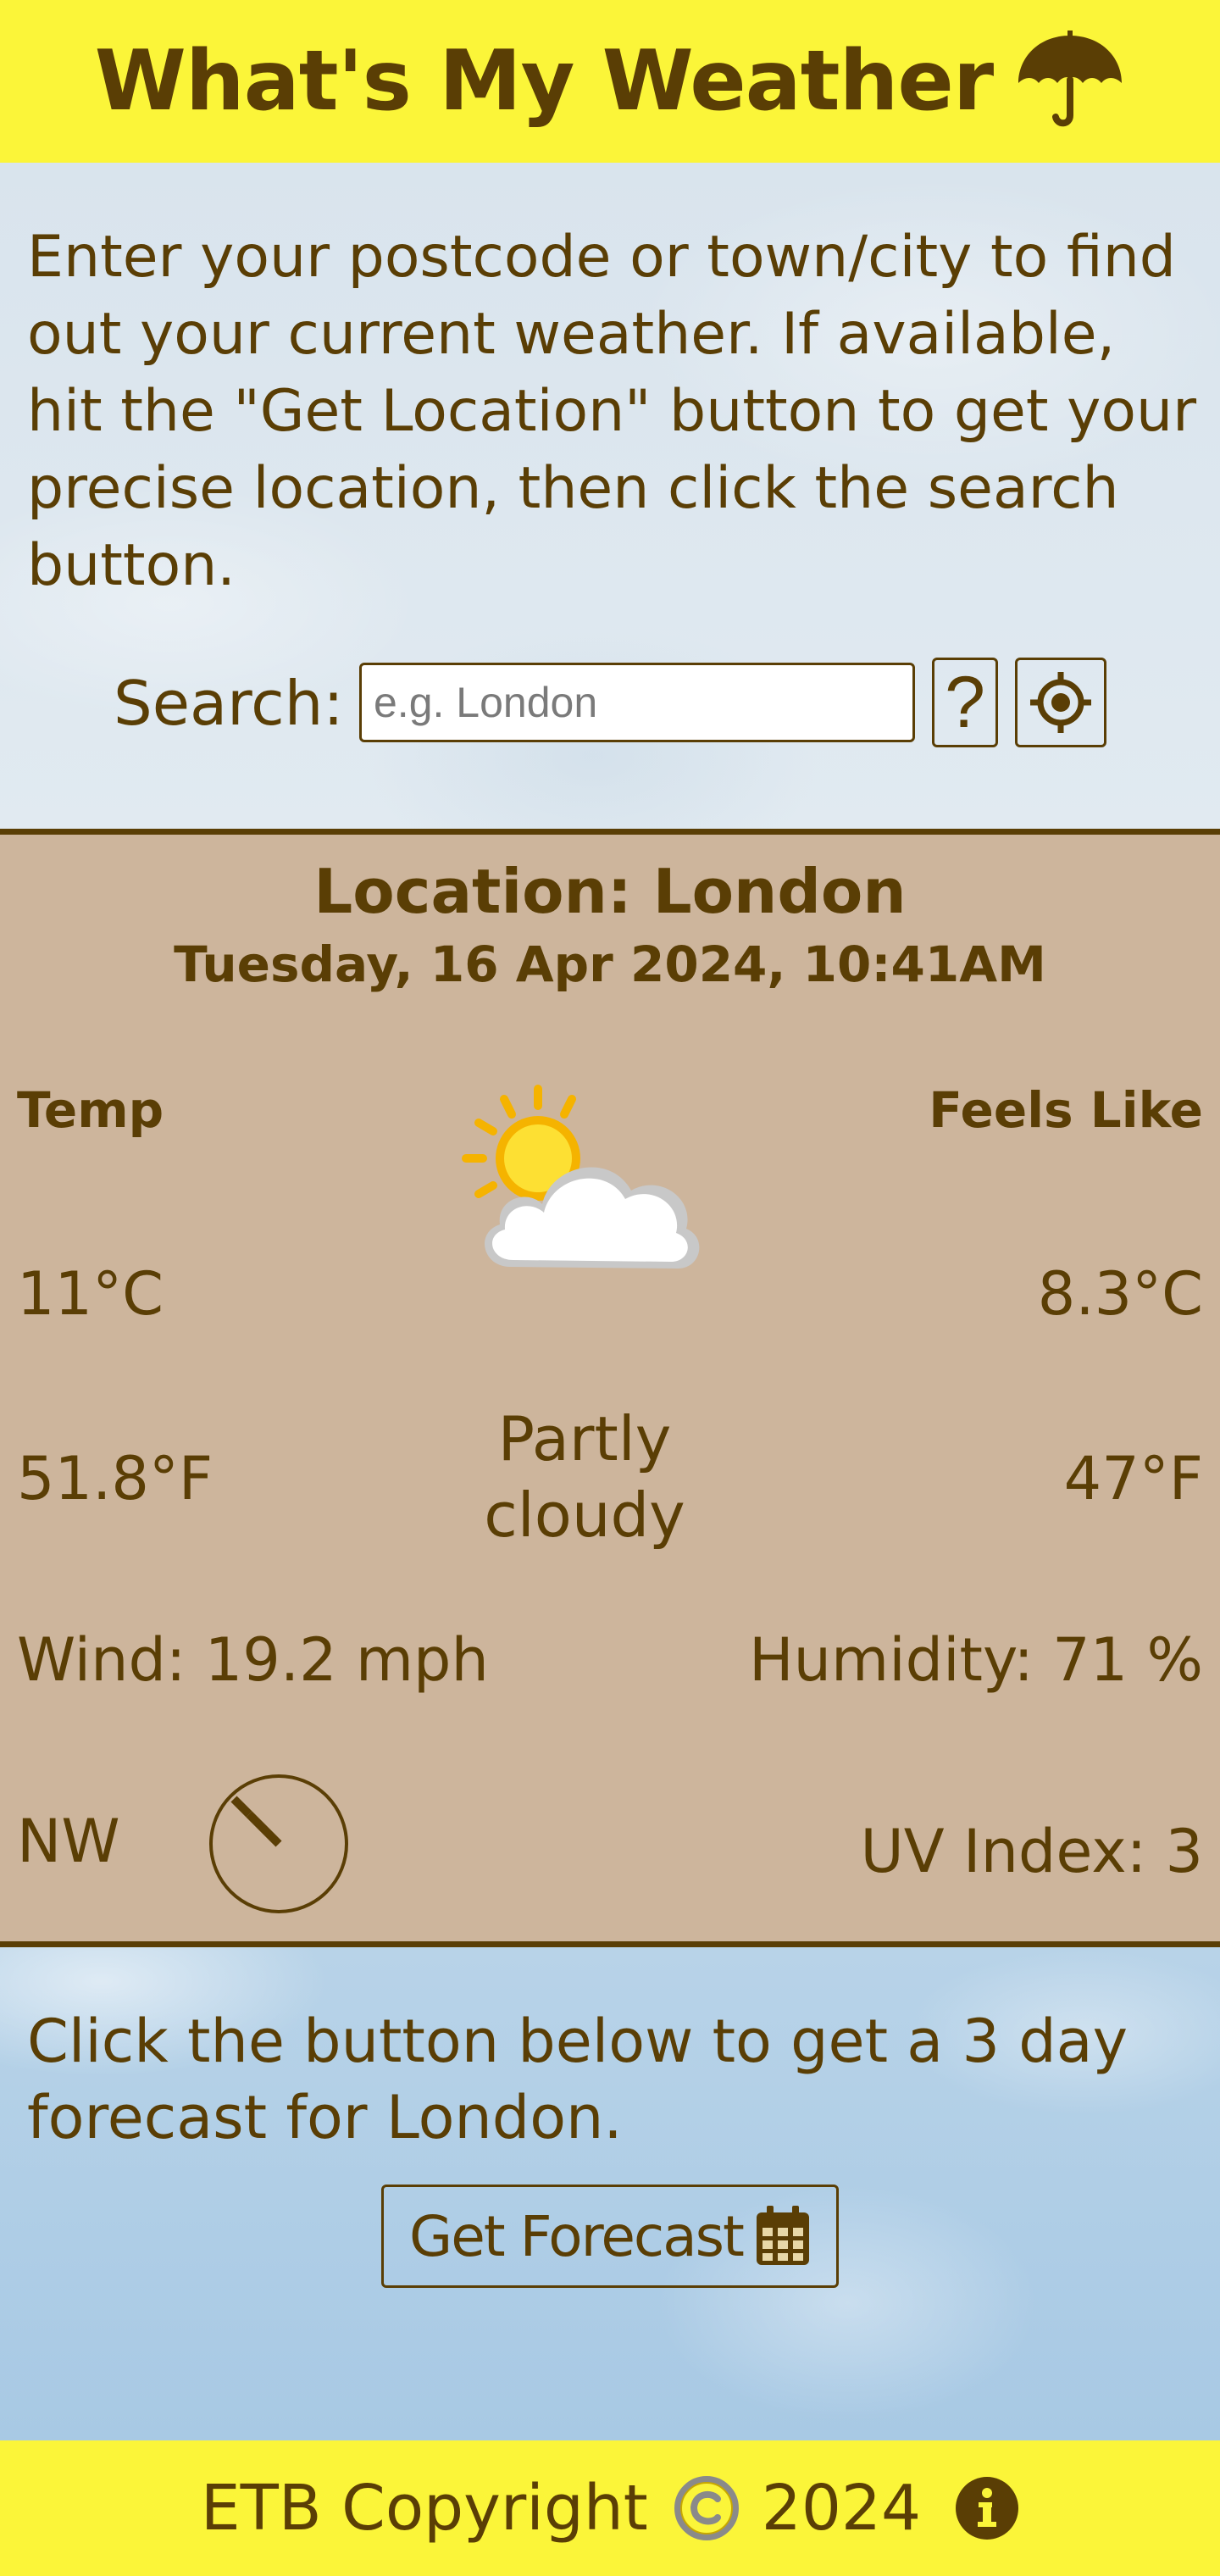 The height and width of the screenshot is (2576, 1220). What do you see at coordinates (1070, 79) in the screenshot?
I see `umbrella-icon` at bounding box center [1070, 79].